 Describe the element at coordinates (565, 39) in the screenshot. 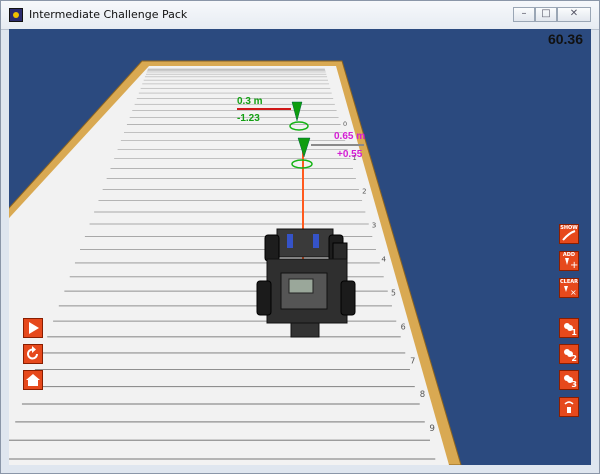

I see `elapsed-time-readout: 60.36` at that location.